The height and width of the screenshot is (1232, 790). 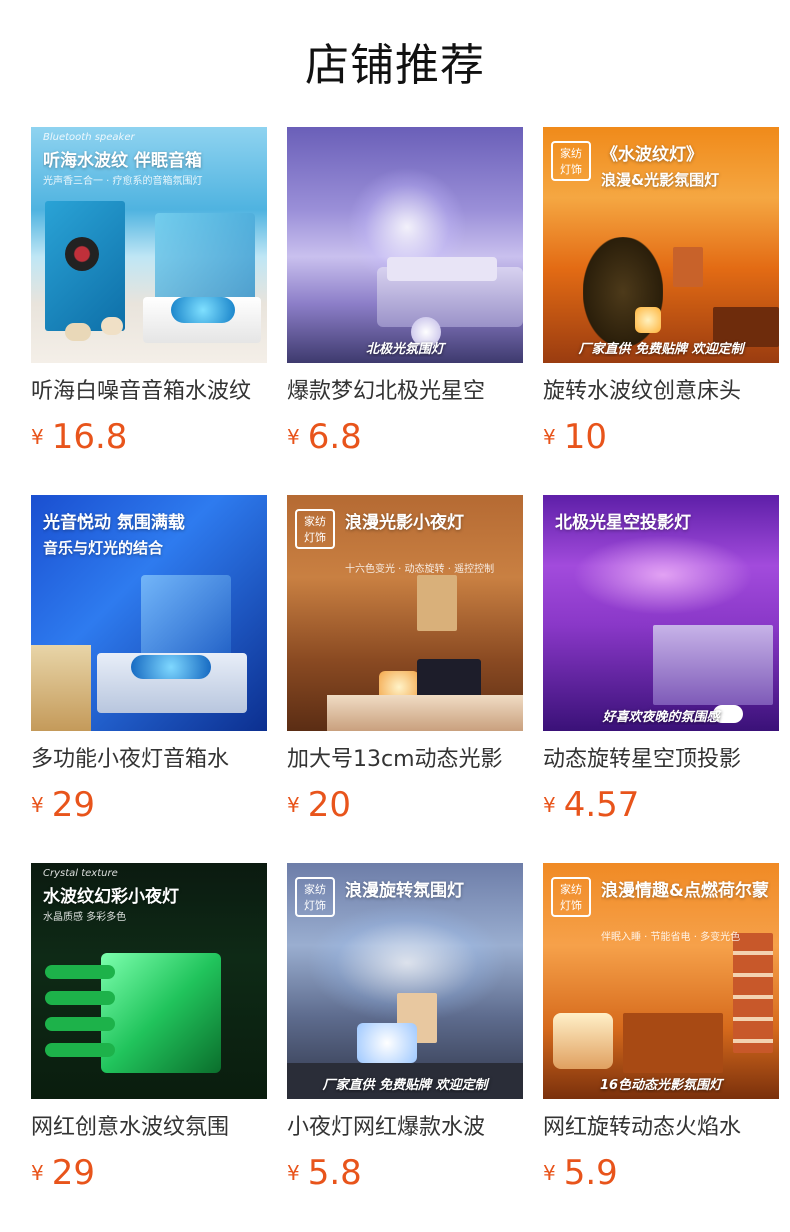 I want to click on green-cube-image: Crystal texture 水波纹幻彩小夜灯水晶质感 多彩多色, so click(x=149, y=981).